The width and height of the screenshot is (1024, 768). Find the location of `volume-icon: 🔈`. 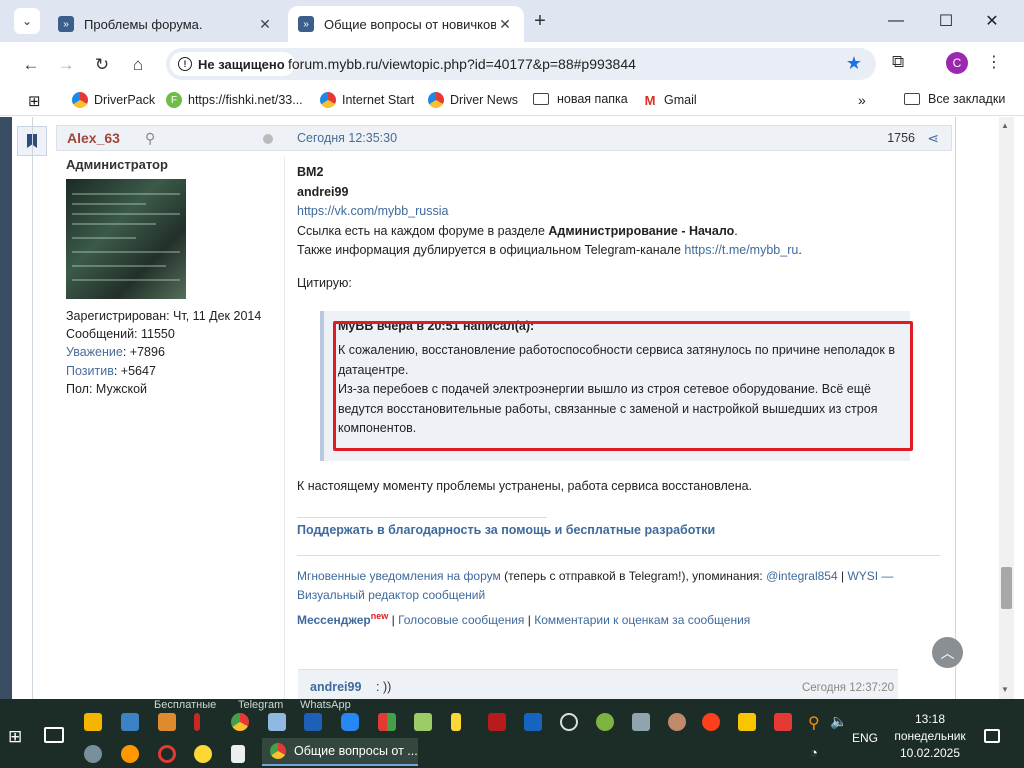

volume-icon: 🔈 is located at coordinates (839, 722).